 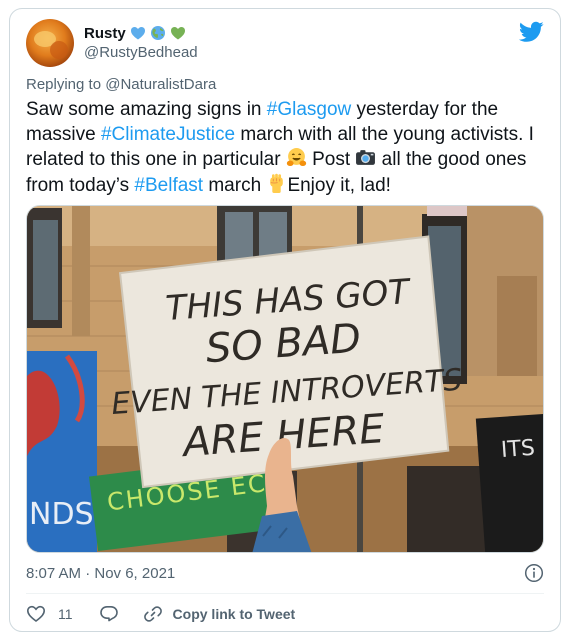 I want to click on camera-icon, so click(x=365, y=157).